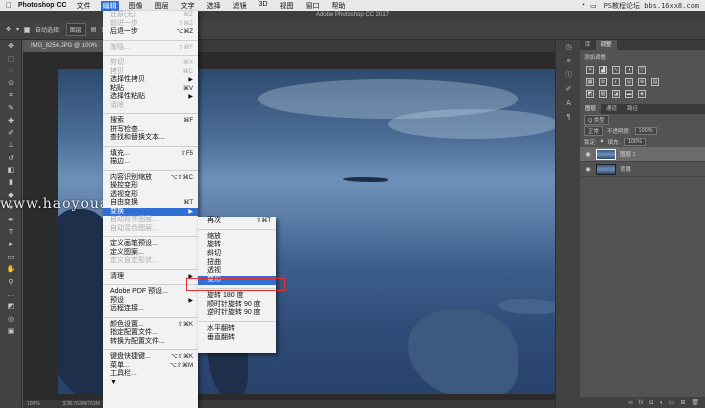  I want to click on auto-select-checkbox, so click(27, 29).